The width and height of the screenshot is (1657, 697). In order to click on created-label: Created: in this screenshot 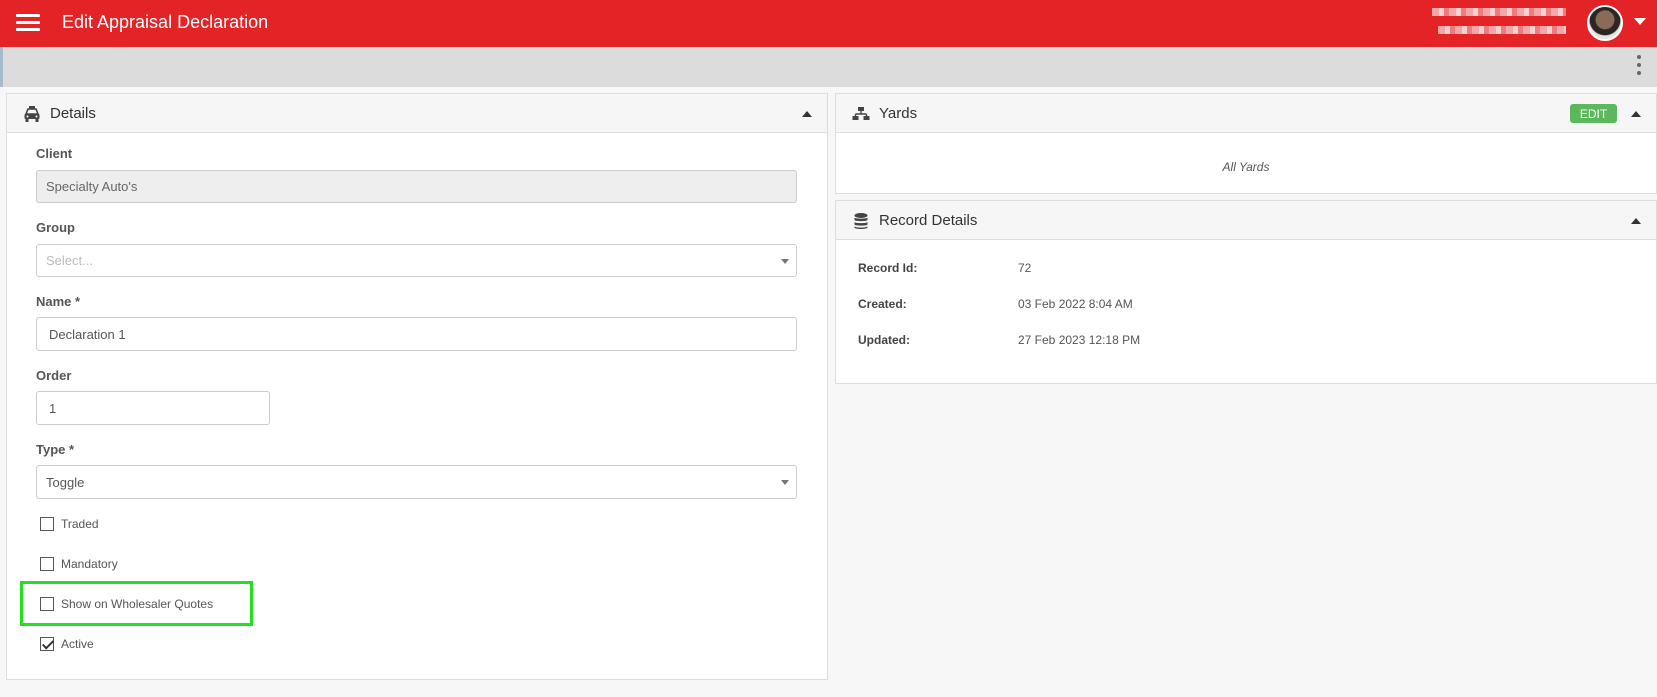, I will do `click(882, 304)`.